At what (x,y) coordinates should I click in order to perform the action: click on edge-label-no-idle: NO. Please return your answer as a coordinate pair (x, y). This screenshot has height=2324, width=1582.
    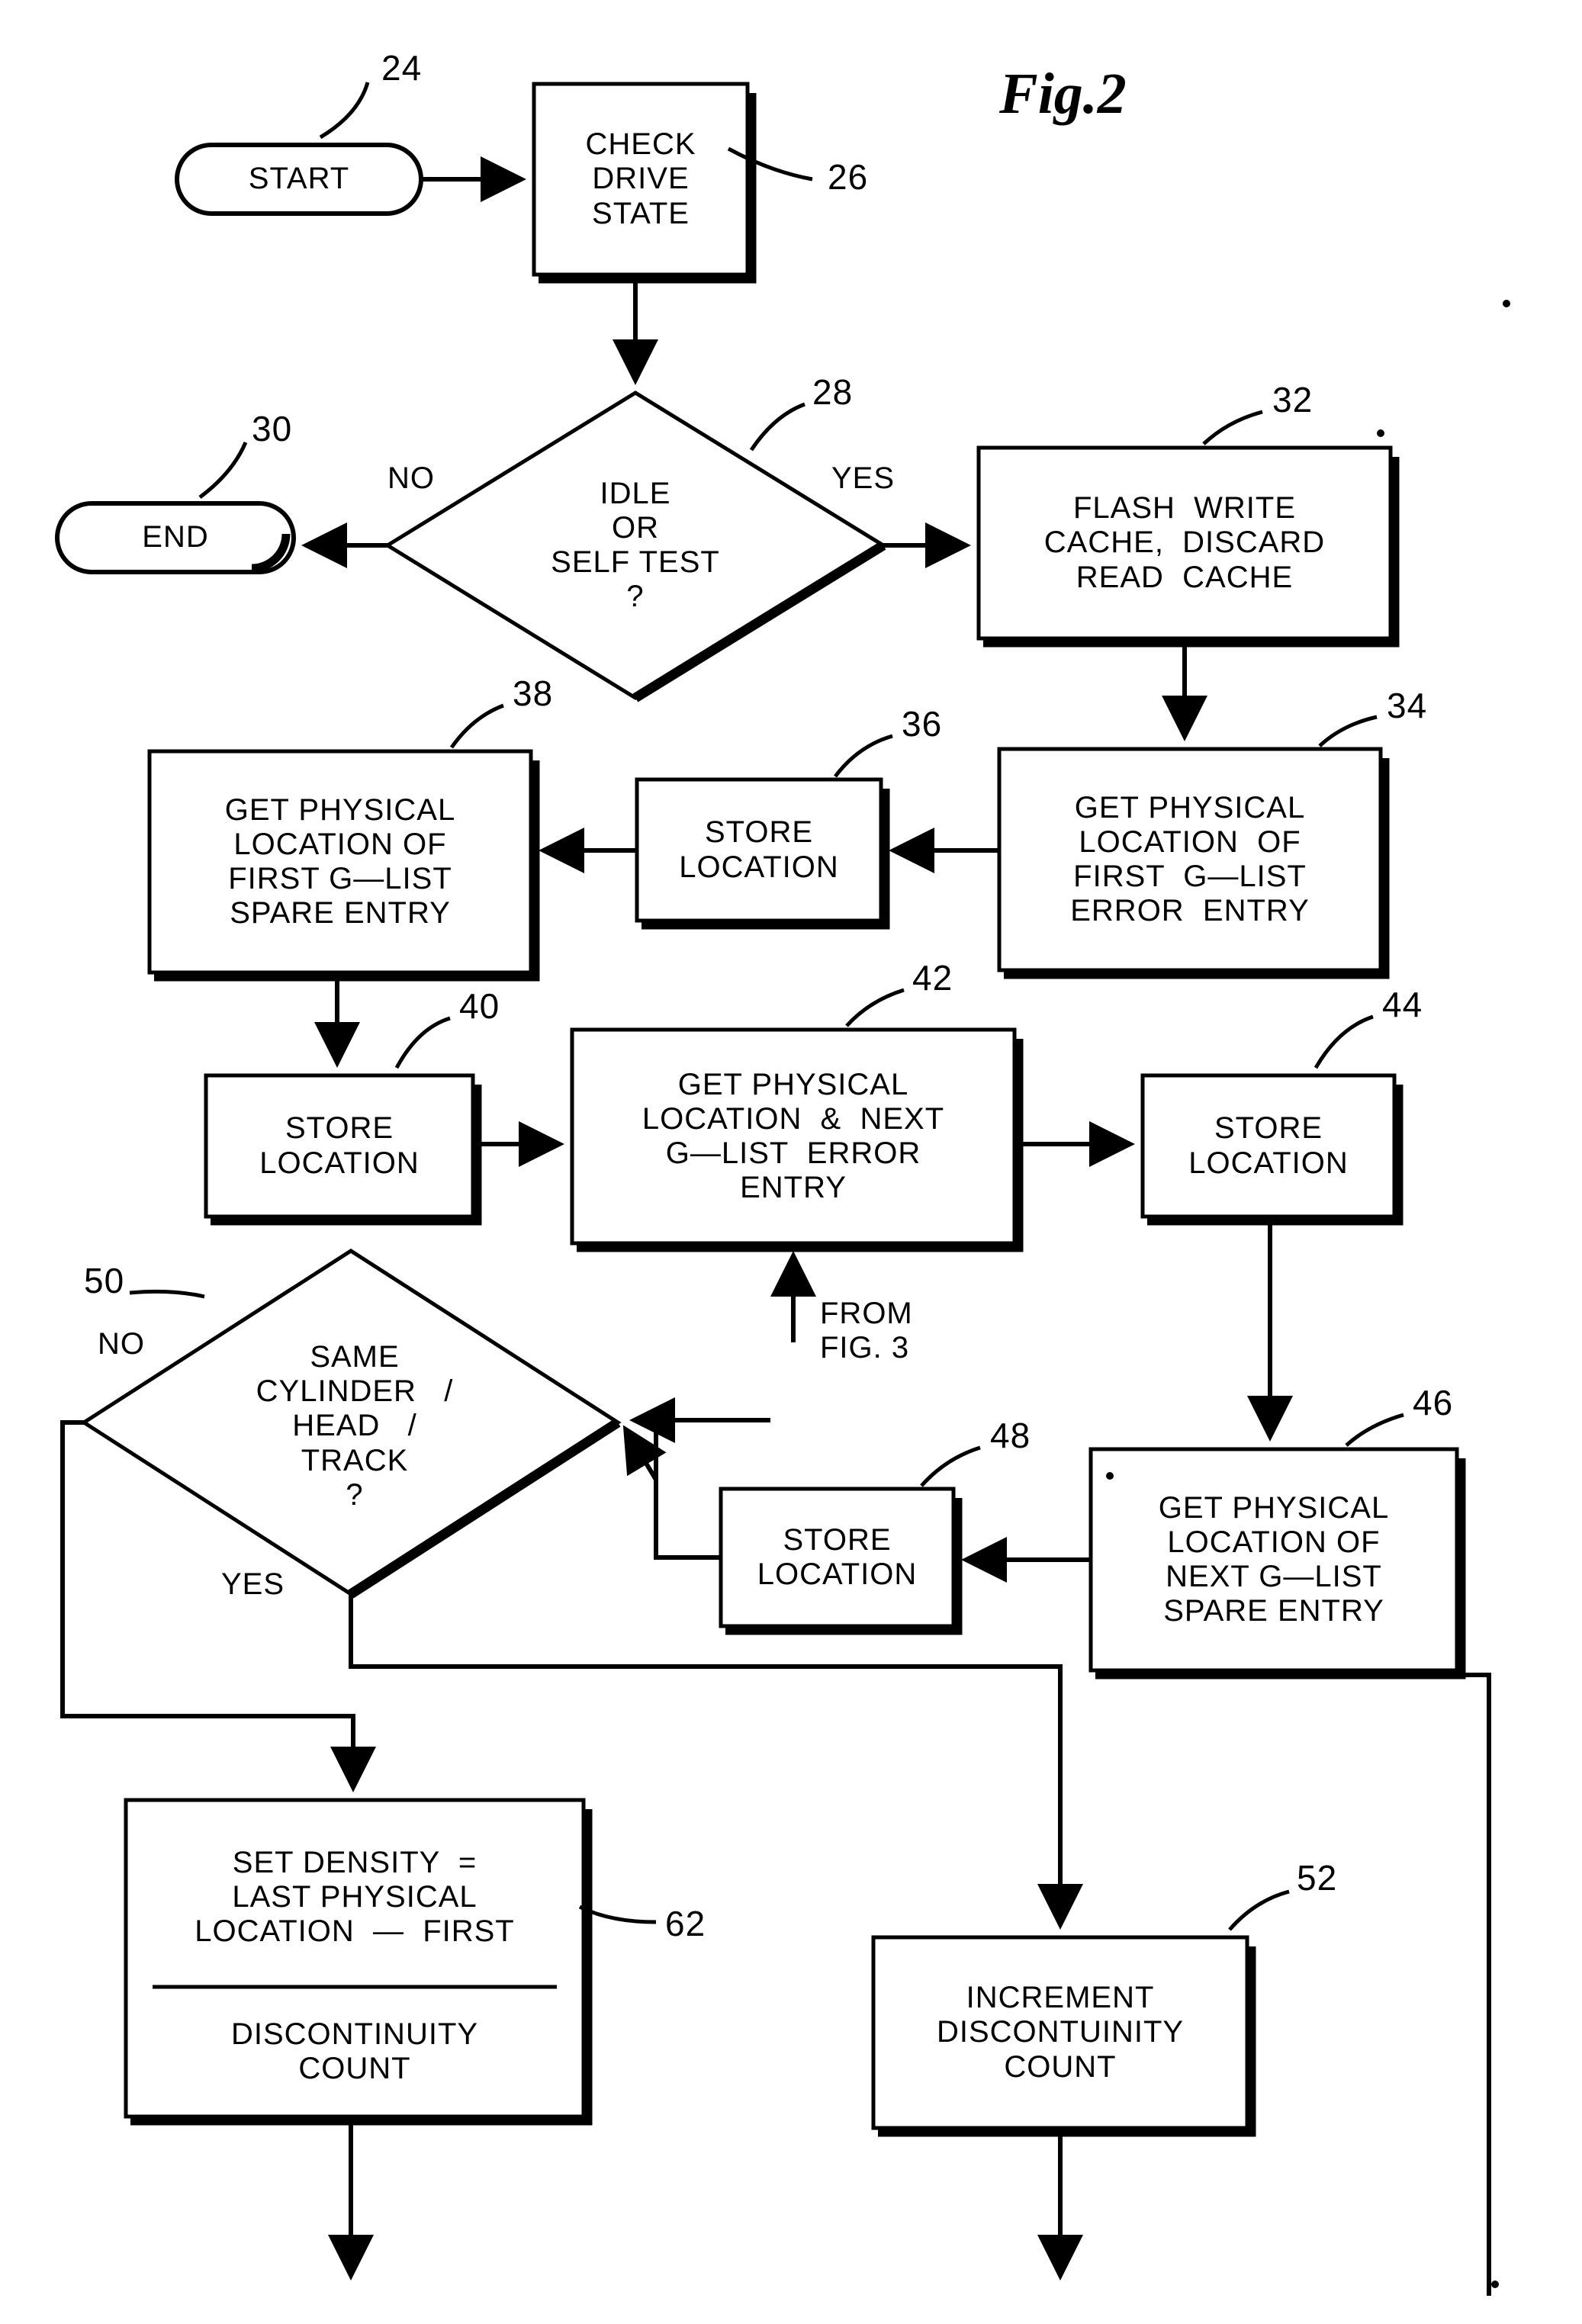
    Looking at the image, I should click on (411, 478).